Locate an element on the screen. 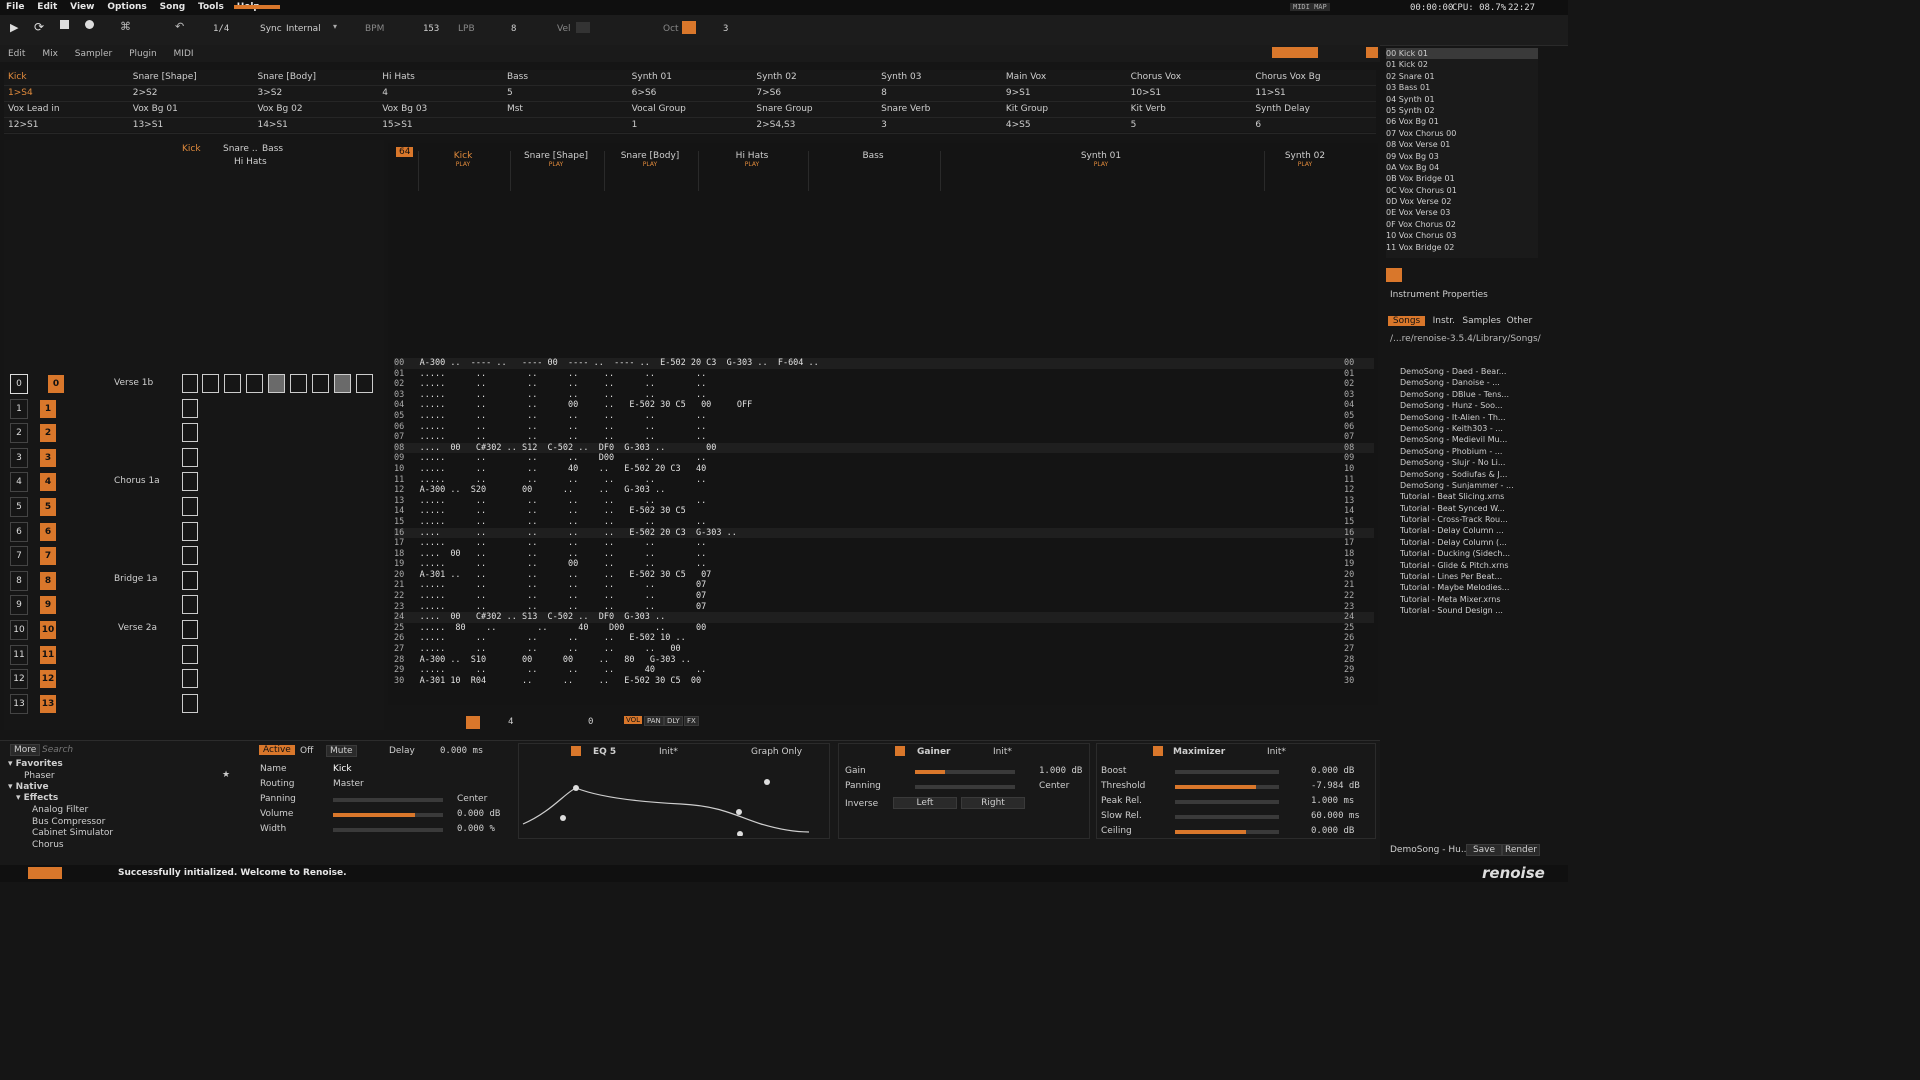 The width and height of the screenshot is (1920, 1080). effect-item: Chorus is located at coordinates (72, 846).